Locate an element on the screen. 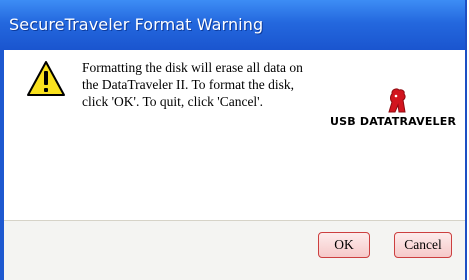 The image size is (469, 280). button-area-divider is located at coordinates (234, 220).